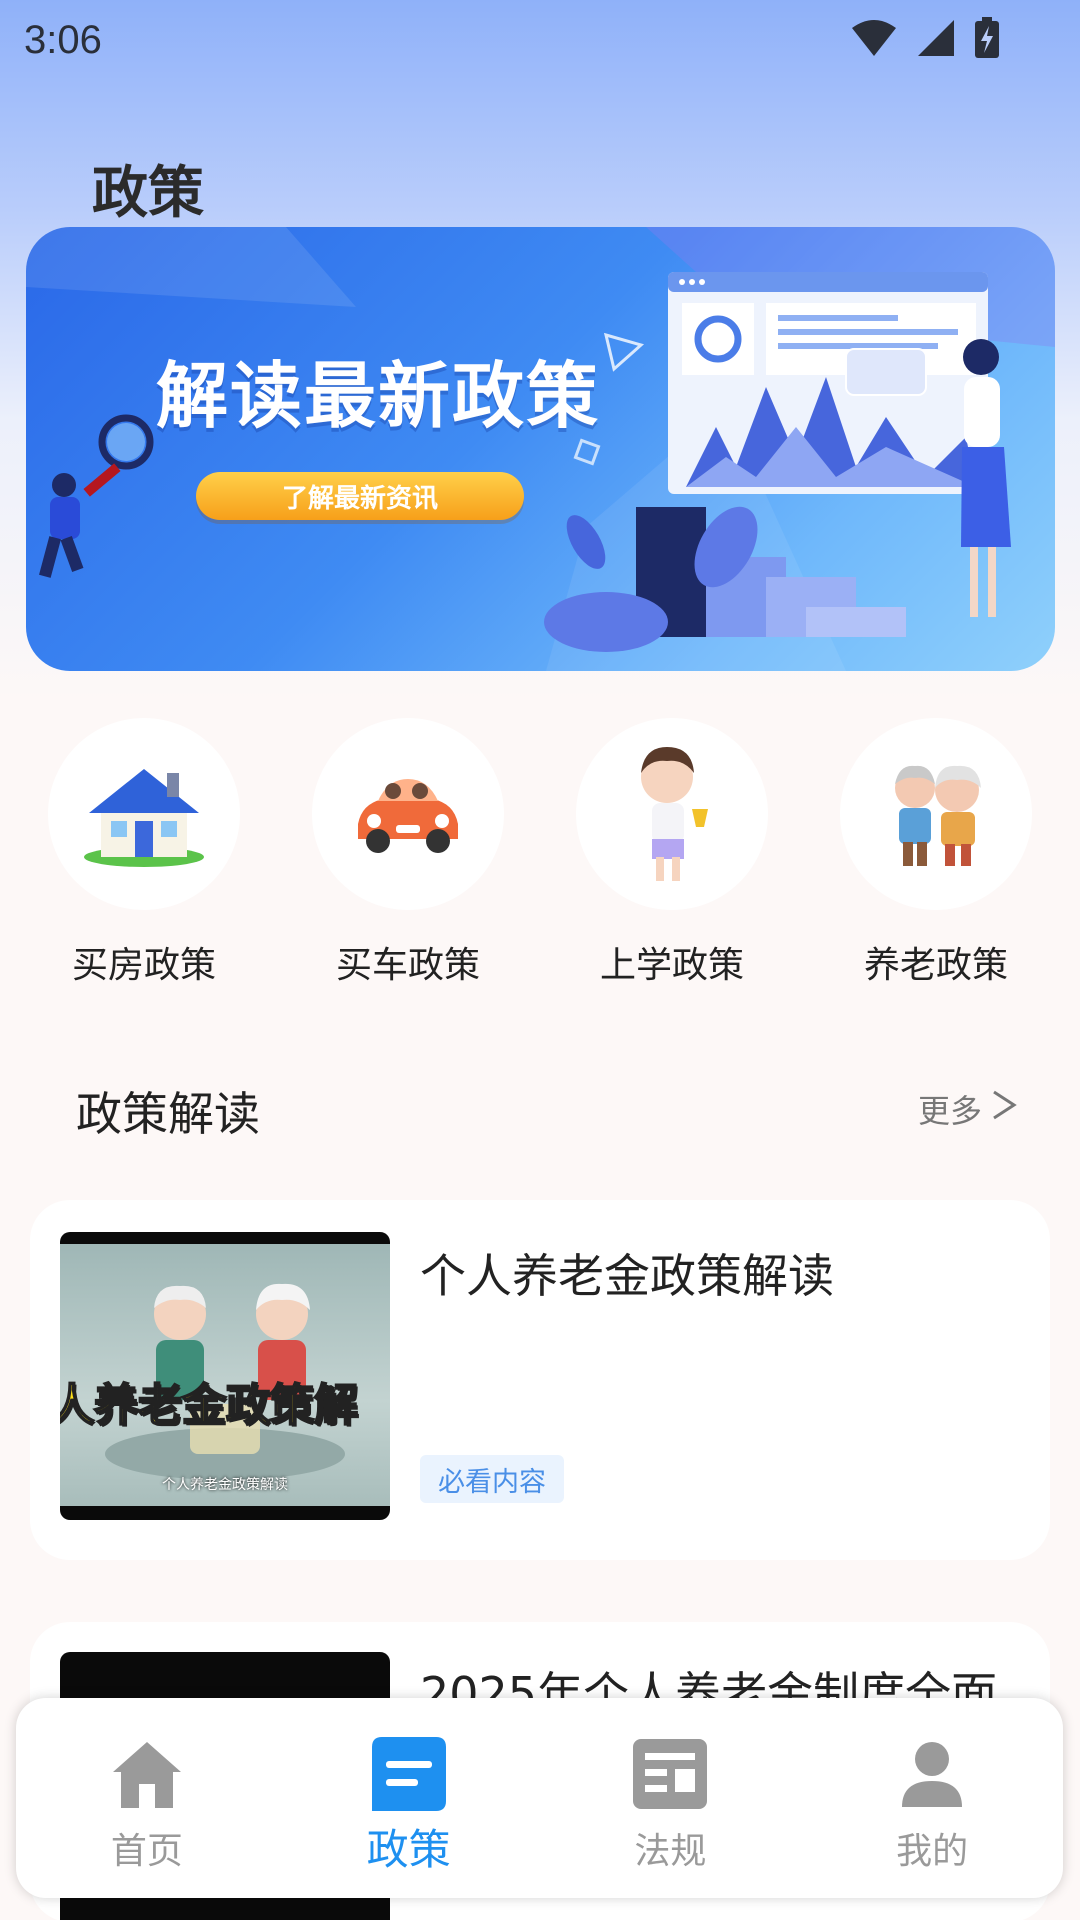 The width and height of the screenshot is (1080, 1920). Describe the element at coordinates (168, 1114) in the screenshot. I see `section-title-policy-interpretation: 政策解读` at that location.